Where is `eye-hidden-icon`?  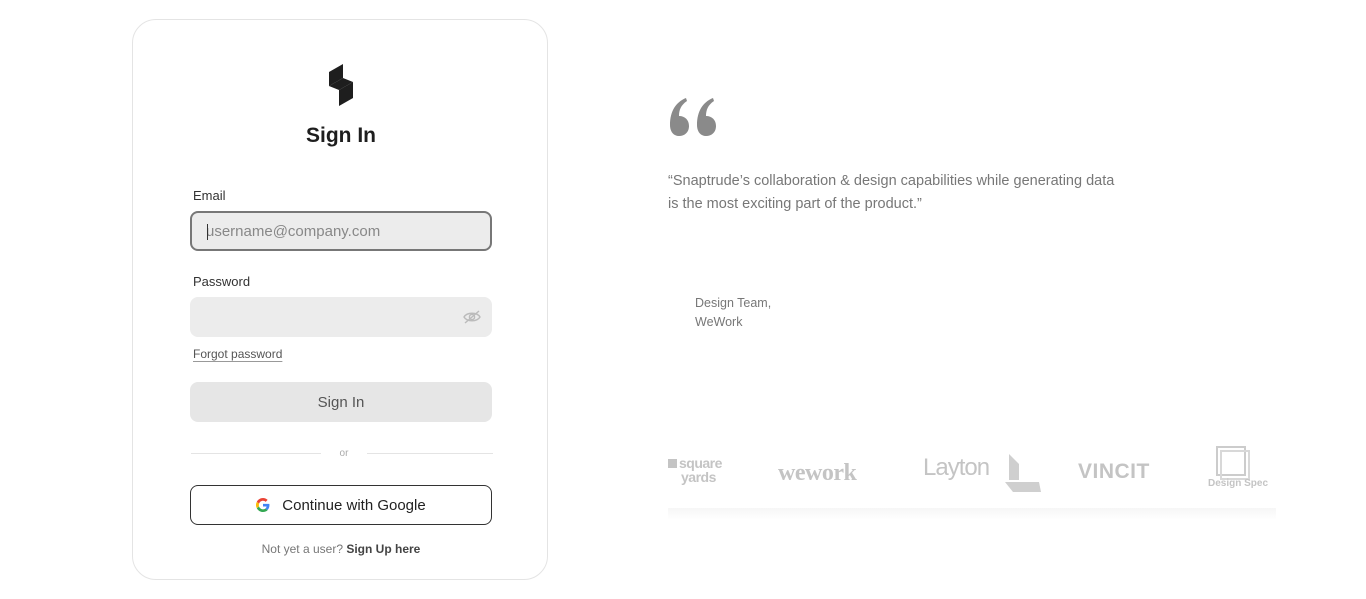 eye-hidden-icon is located at coordinates (472, 317).